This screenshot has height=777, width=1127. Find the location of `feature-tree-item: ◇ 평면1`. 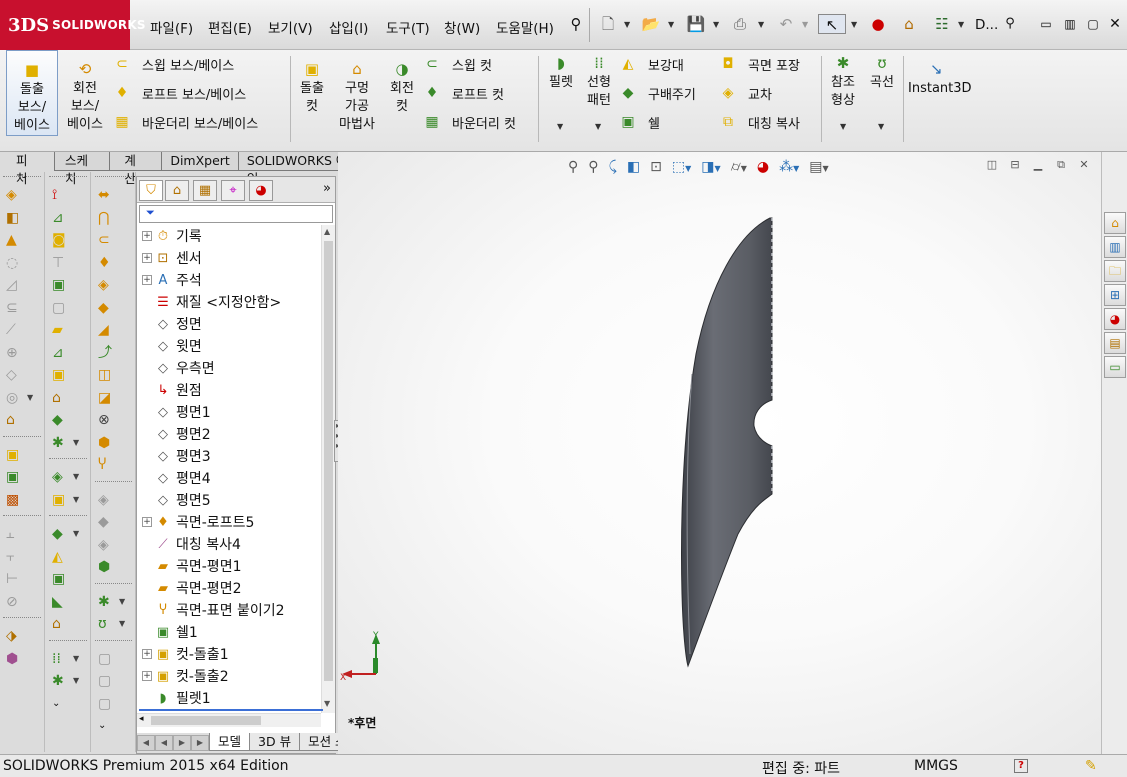

feature-tree-item: ◇ 평면1 is located at coordinates (229, 412).